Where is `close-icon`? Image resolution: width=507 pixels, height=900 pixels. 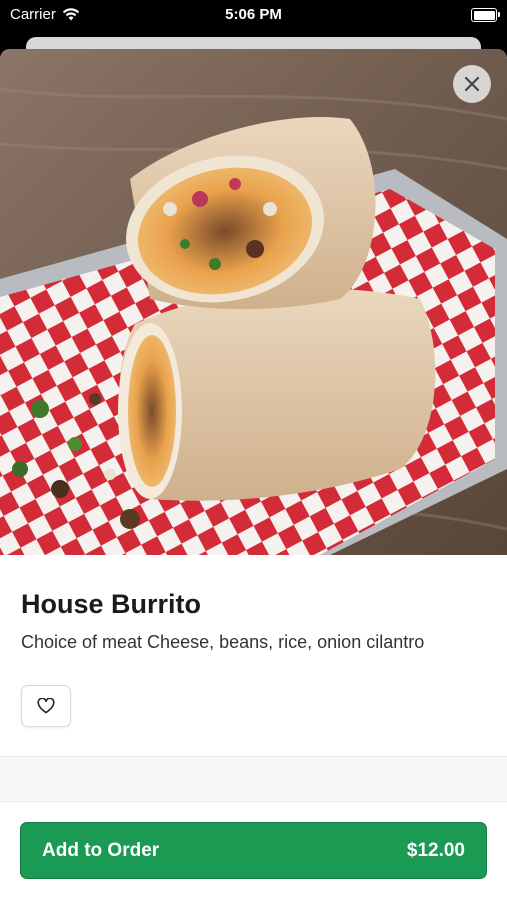
close-icon is located at coordinates (472, 84).